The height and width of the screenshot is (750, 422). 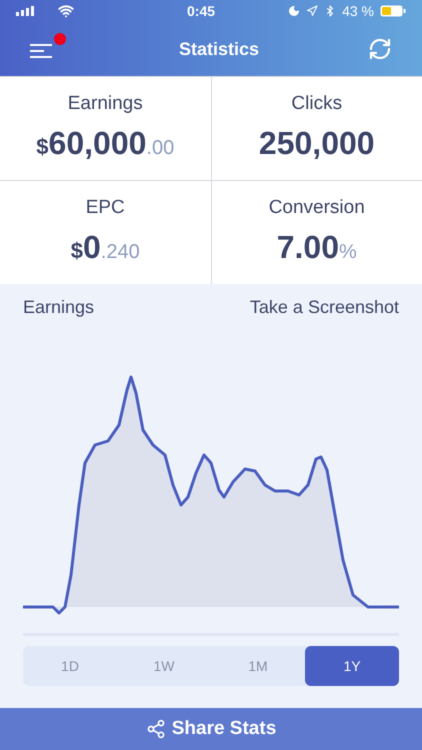 I want to click on stat-value: 7.00%, so click(x=316, y=247).